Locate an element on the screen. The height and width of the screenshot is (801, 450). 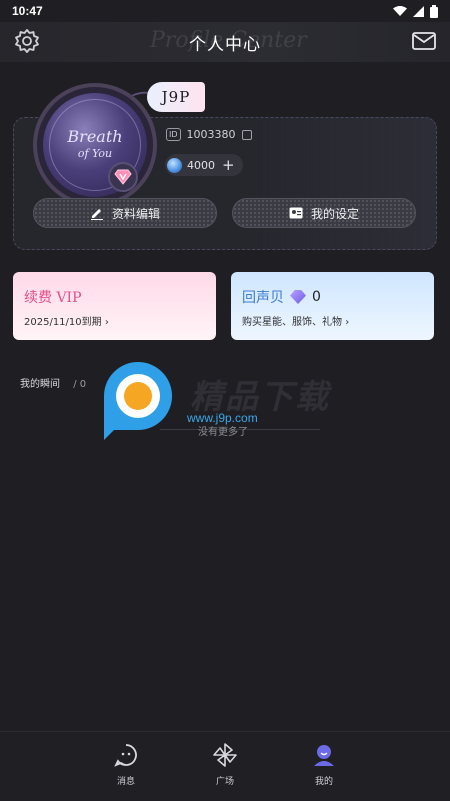
signal-icon is located at coordinates (418, 11).